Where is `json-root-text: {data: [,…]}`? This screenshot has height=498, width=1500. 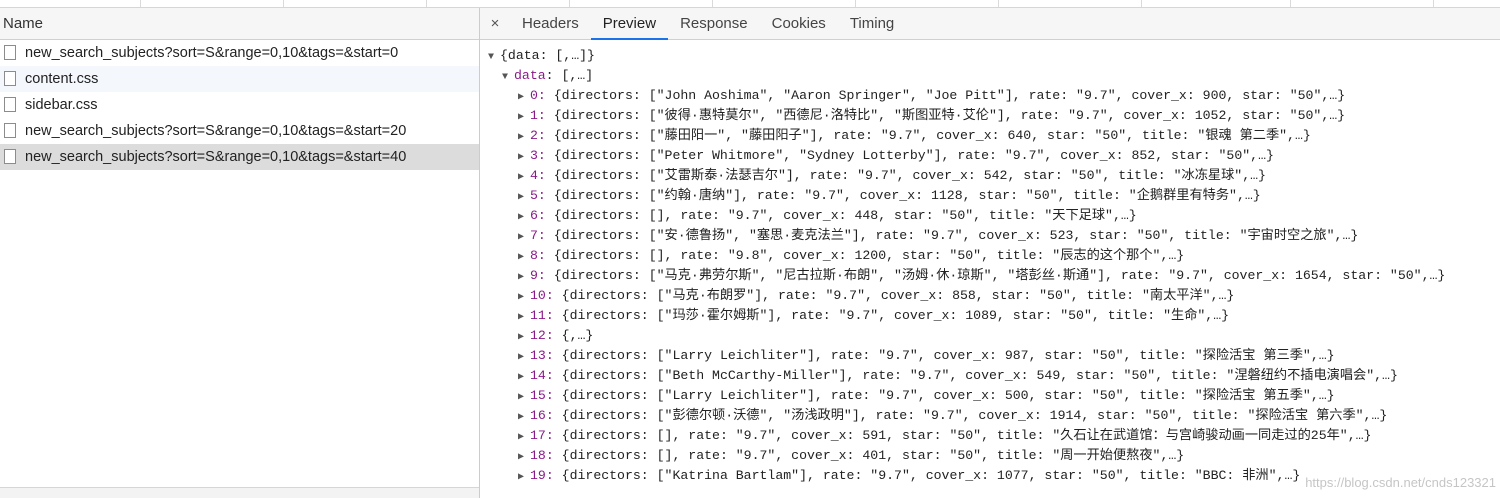 json-root-text: {data: [,…]} is located at coordinates (547, 55).